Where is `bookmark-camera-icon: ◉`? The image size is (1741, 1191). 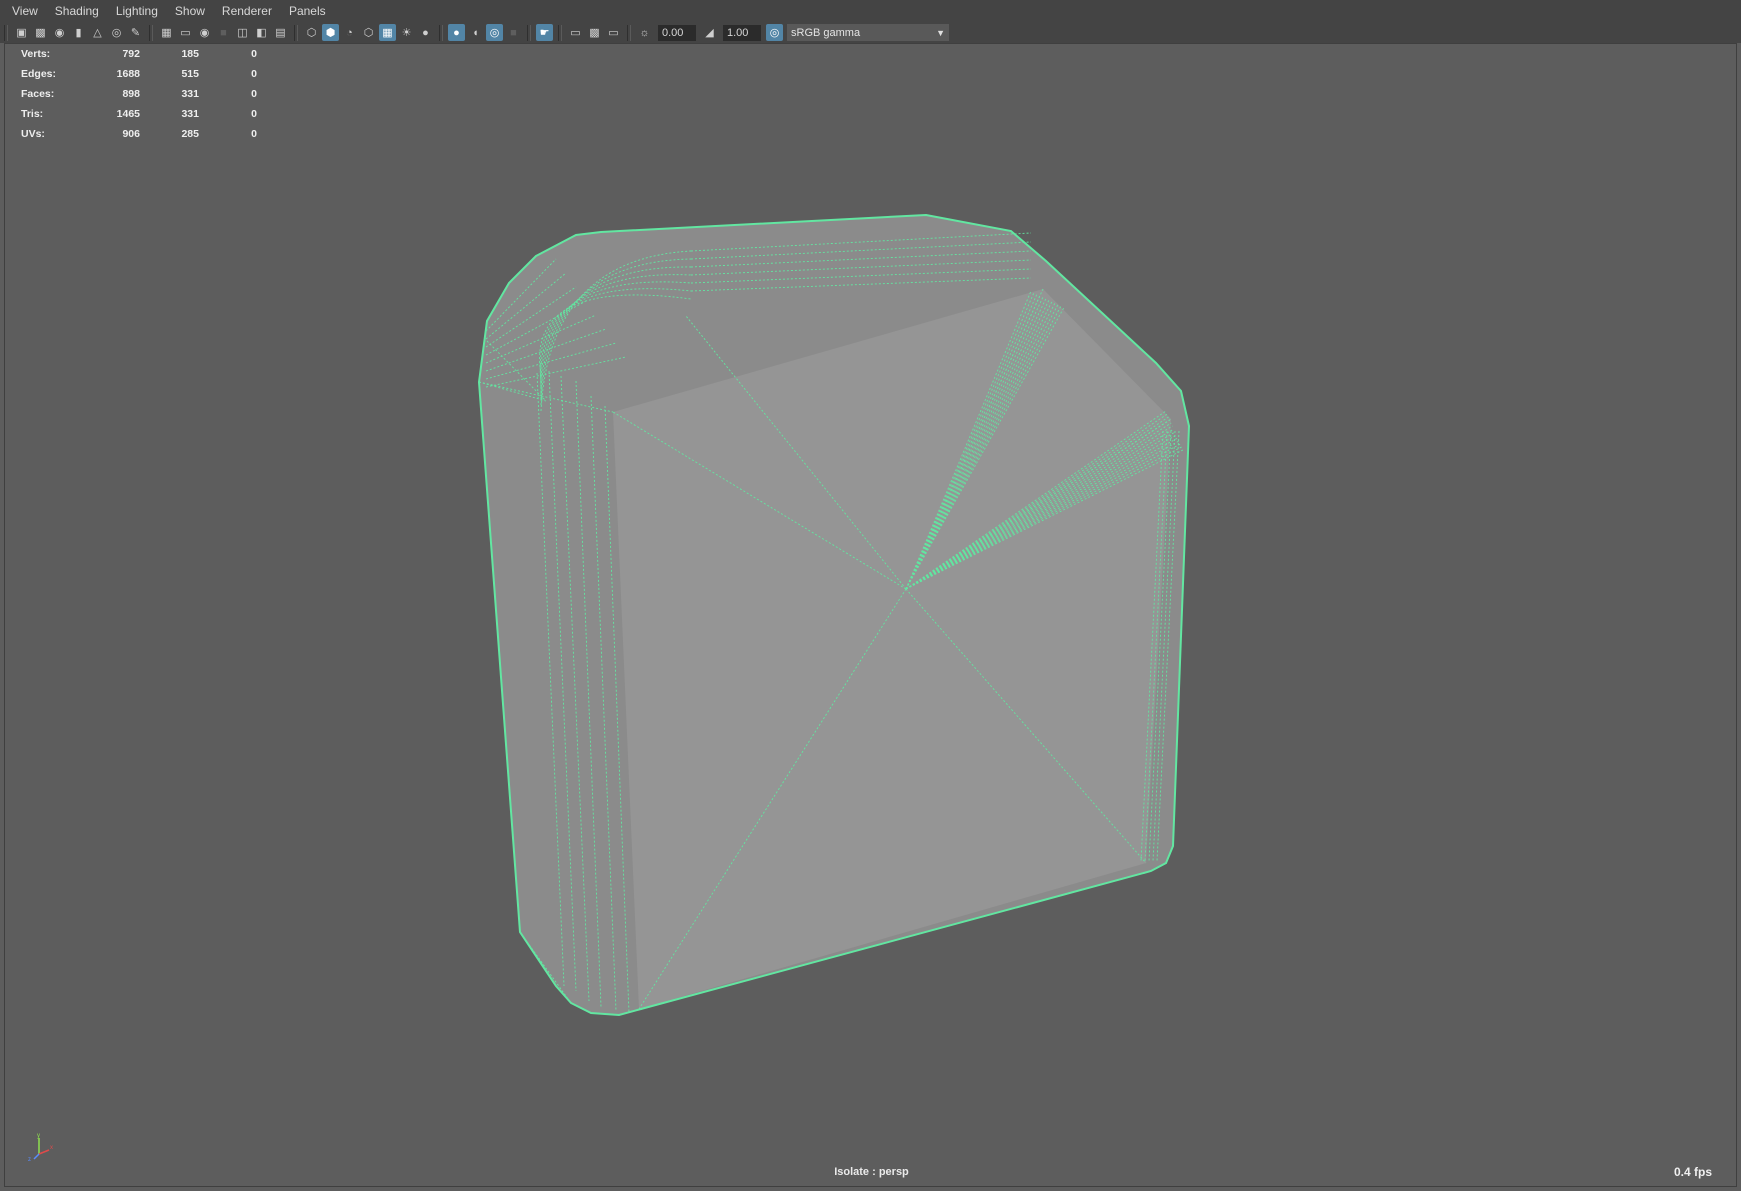
bookmark-camera-icon: ◉ is located at coordinates (59, 32).